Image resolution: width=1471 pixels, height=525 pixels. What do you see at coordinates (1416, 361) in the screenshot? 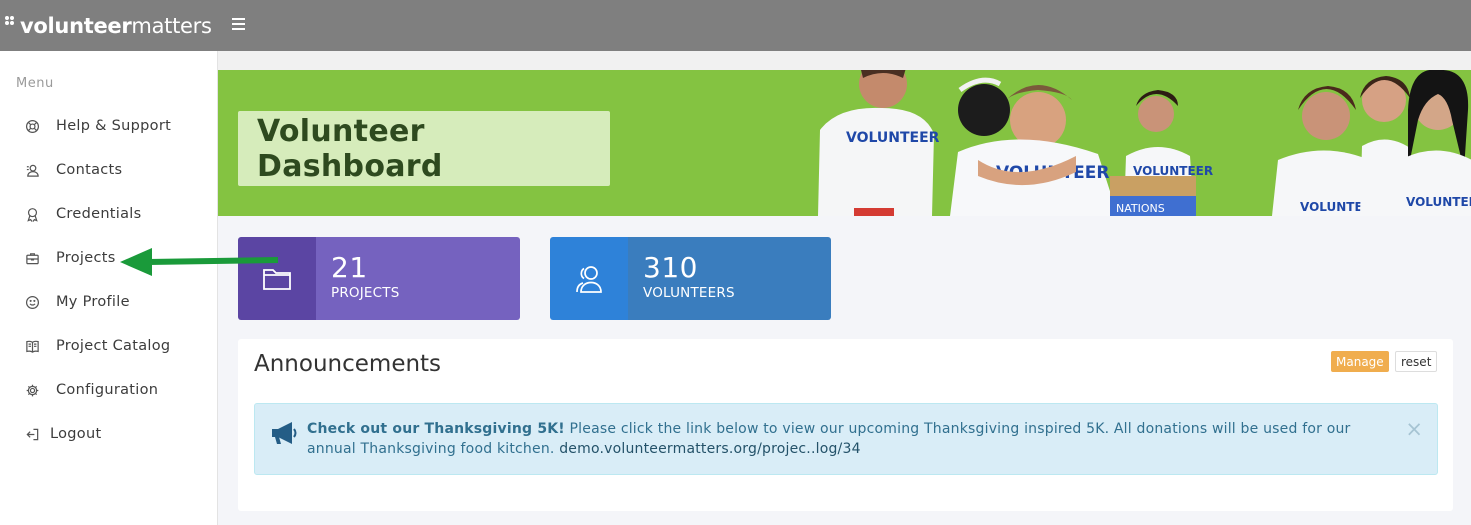
I see `reset-button: reset` at bounding box center [1416, 361].